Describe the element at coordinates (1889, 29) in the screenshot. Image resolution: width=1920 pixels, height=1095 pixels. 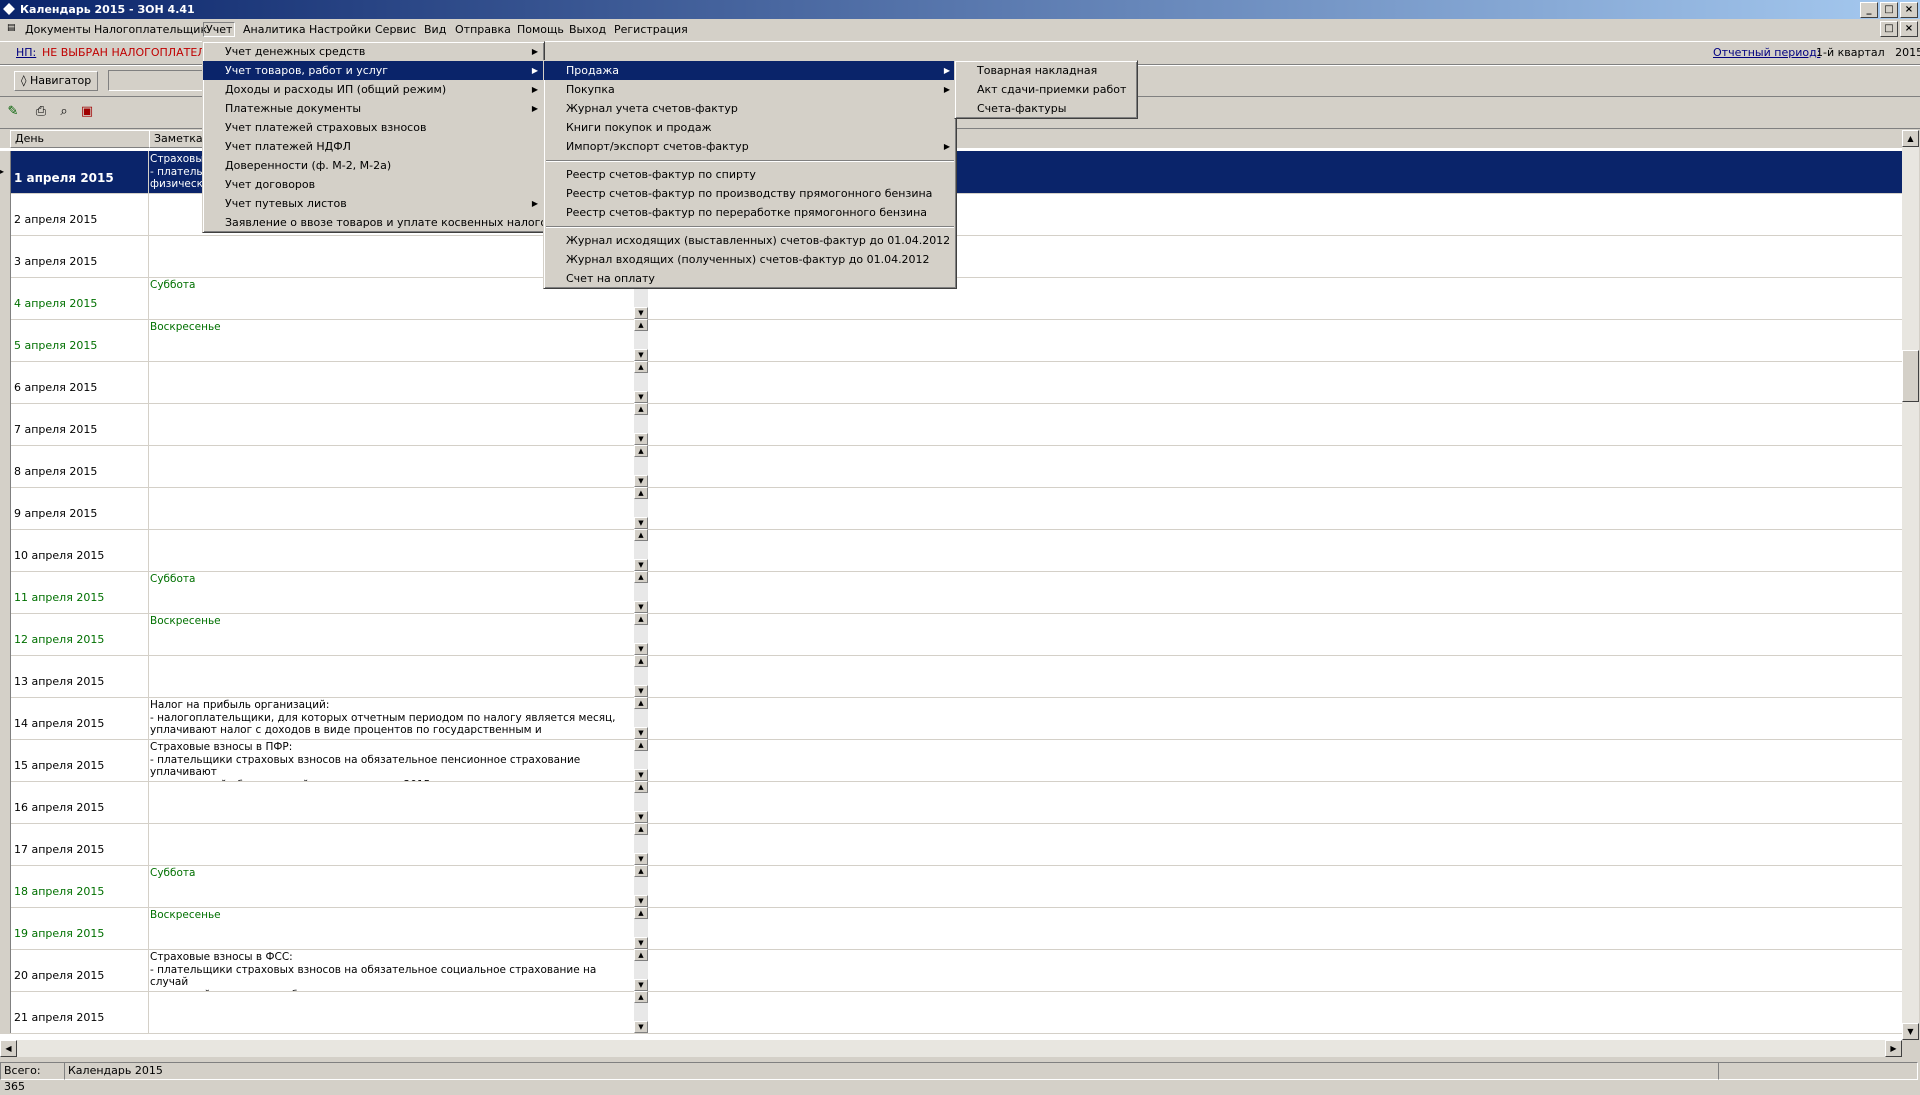
I see `mdi-restore-button: □` at that location.